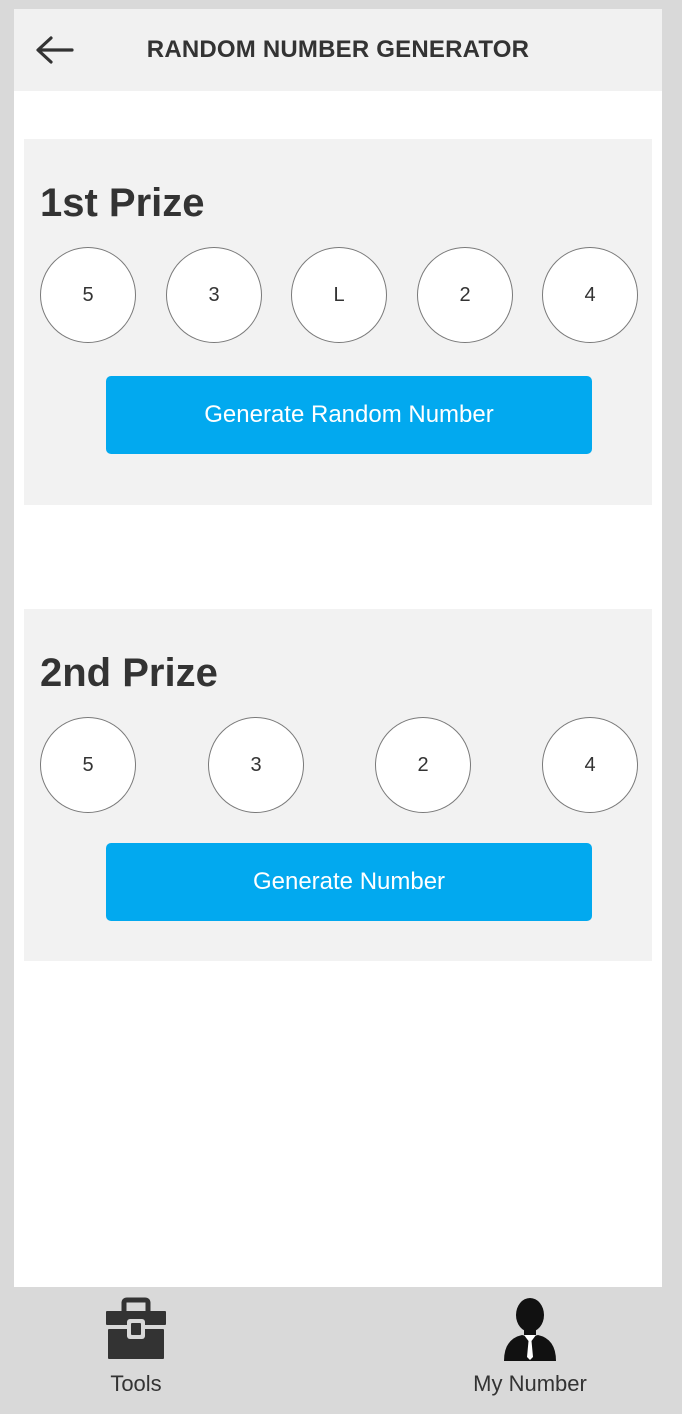  I want to click on arrow-left-icon, so click(55, 50).